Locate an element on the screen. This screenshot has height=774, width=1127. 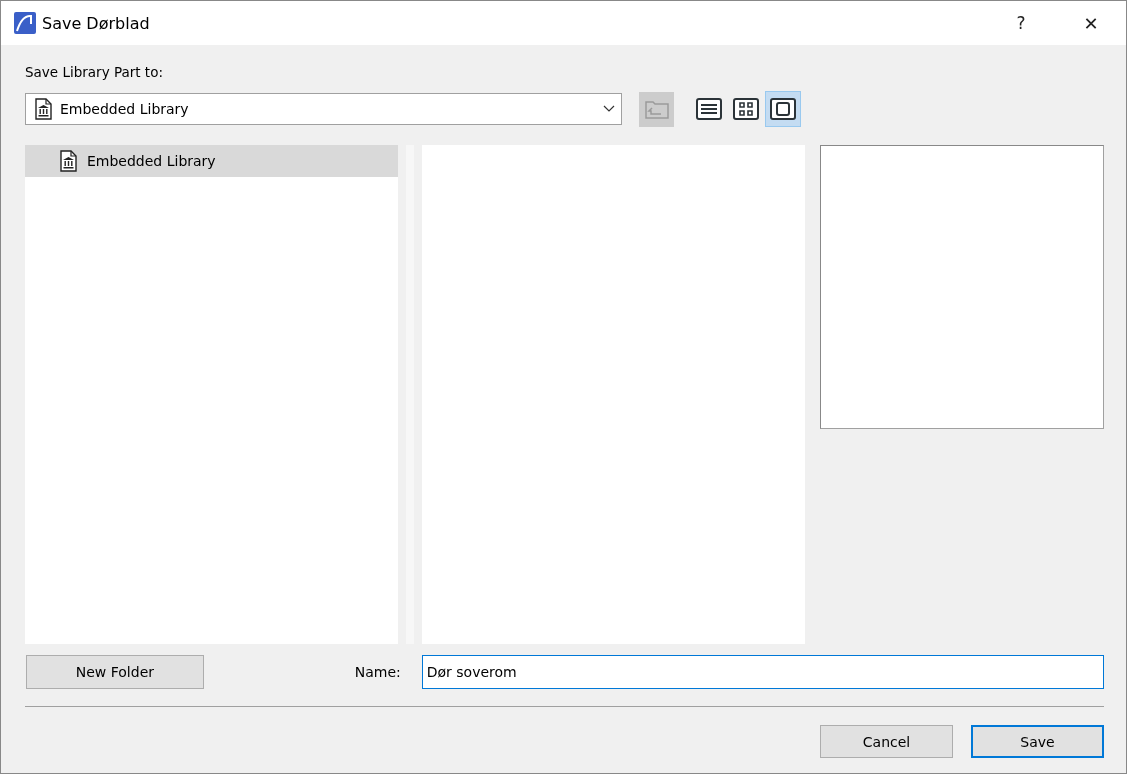
location-dropdown: Embedded Library is located at coordinates (323, 109).